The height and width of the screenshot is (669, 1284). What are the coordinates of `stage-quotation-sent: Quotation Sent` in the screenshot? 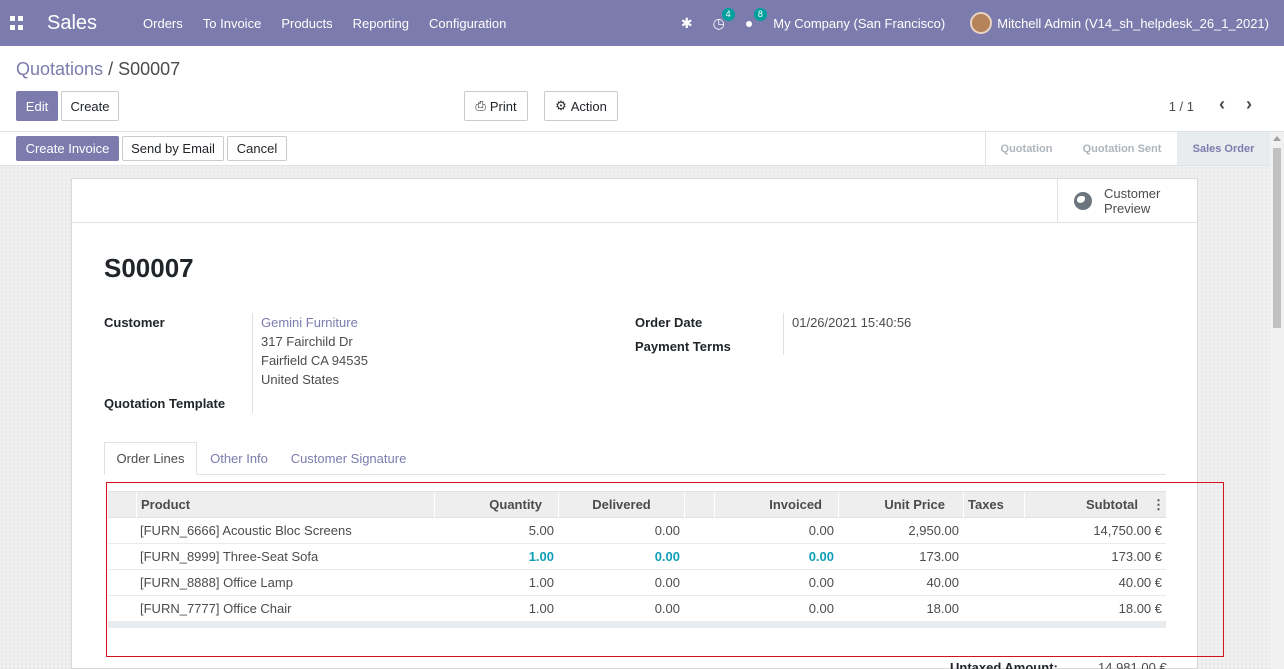 It's located at (1122, 148).